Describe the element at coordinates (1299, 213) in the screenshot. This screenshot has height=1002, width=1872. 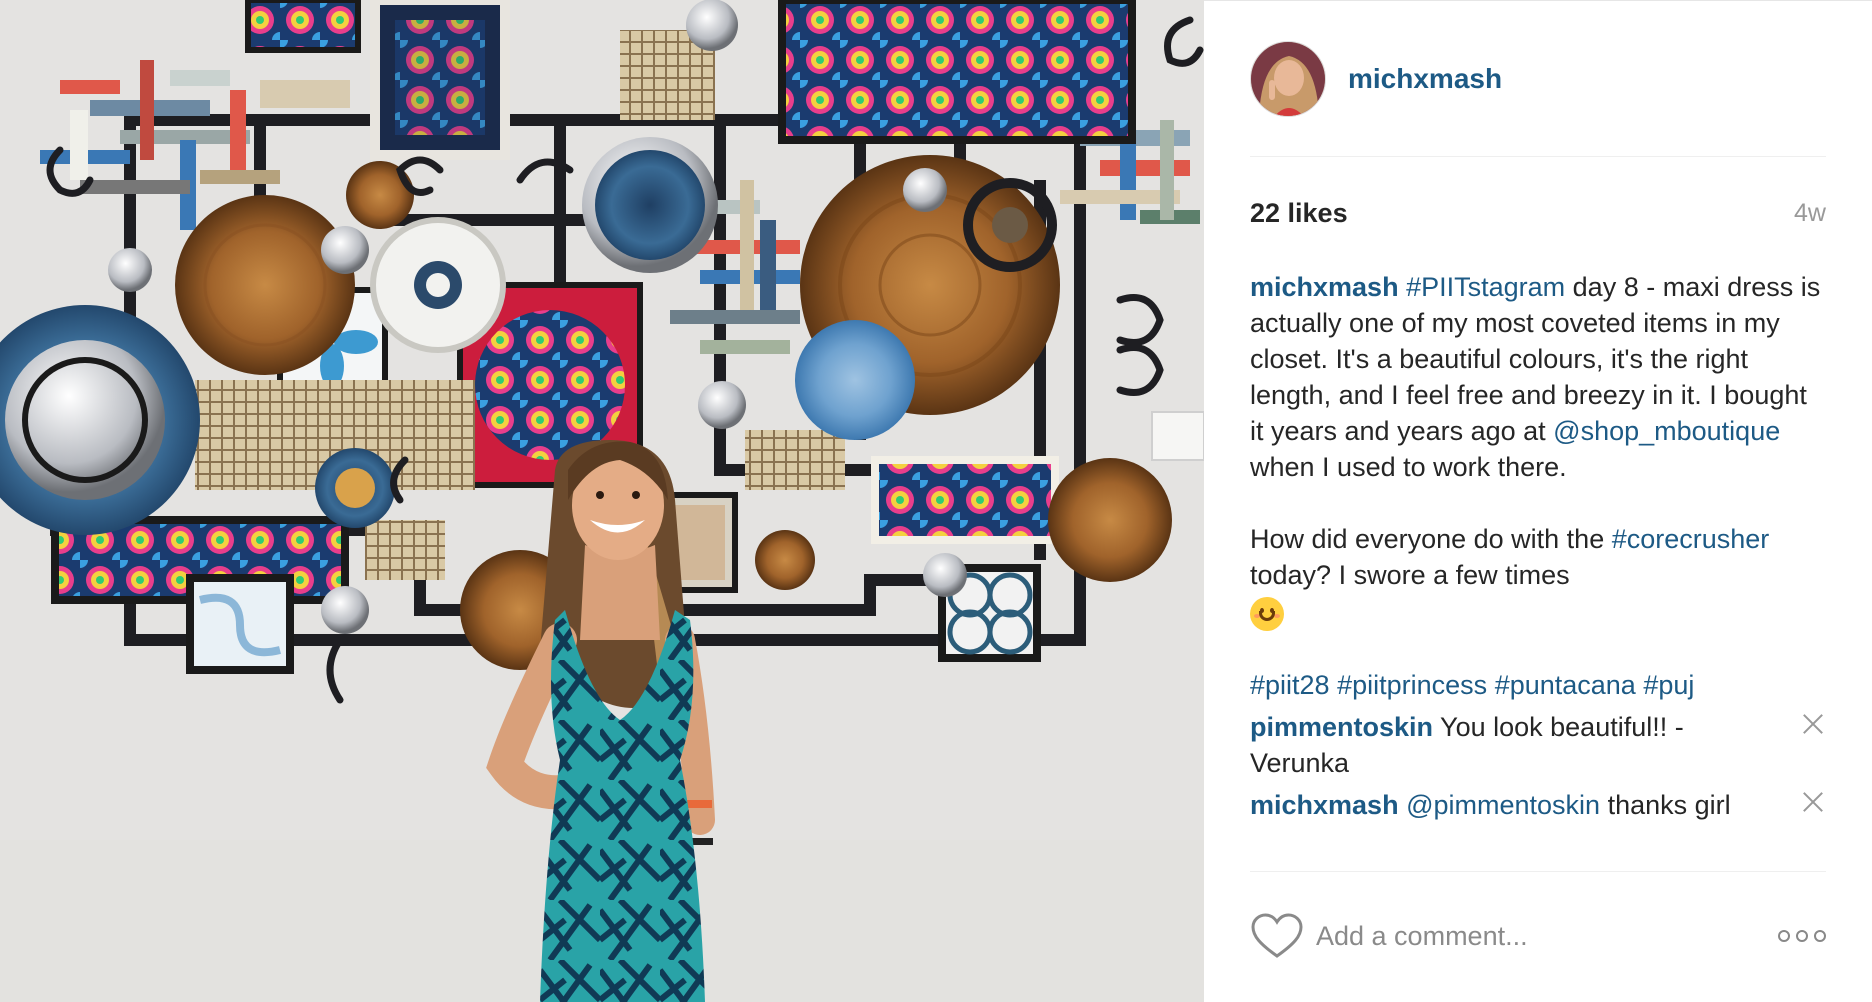
I see `likes-count: 22 likes` at that location.